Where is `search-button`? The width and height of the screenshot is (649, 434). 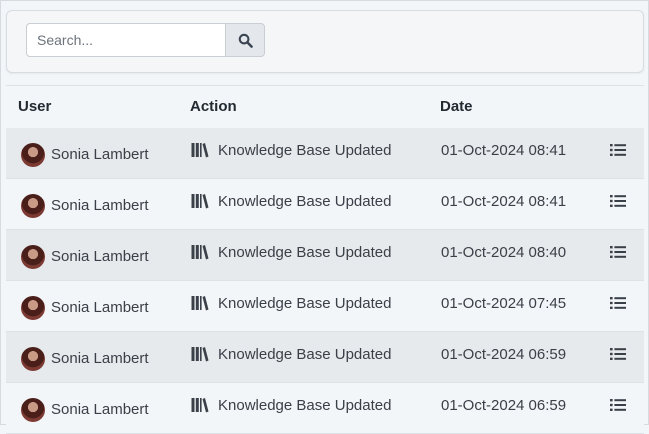 search-button is located at coordinates (245, 40).